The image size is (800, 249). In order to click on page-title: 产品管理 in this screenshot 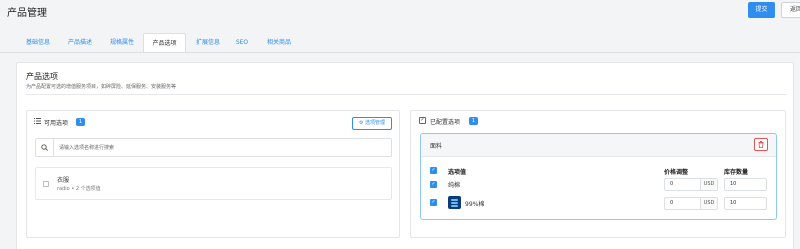, I will do `click(27, 13)`.